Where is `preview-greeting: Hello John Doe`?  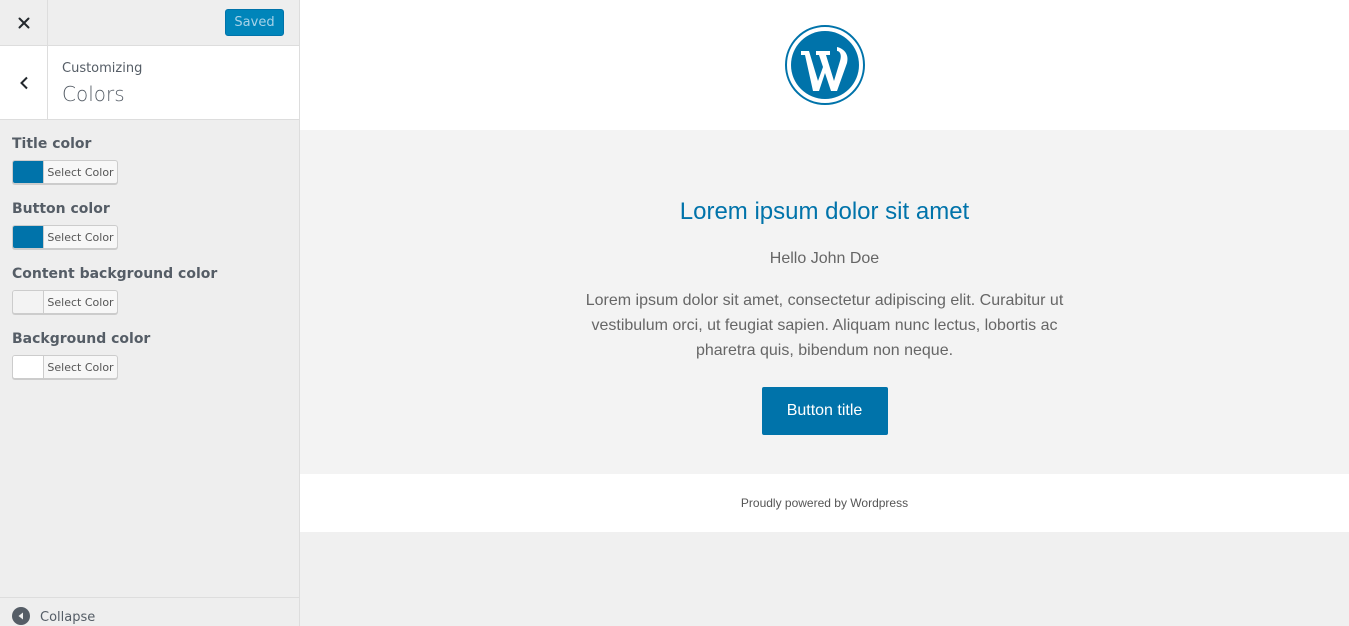
preview-greeting: Hello John Doe is located at coordinates (824, 258).